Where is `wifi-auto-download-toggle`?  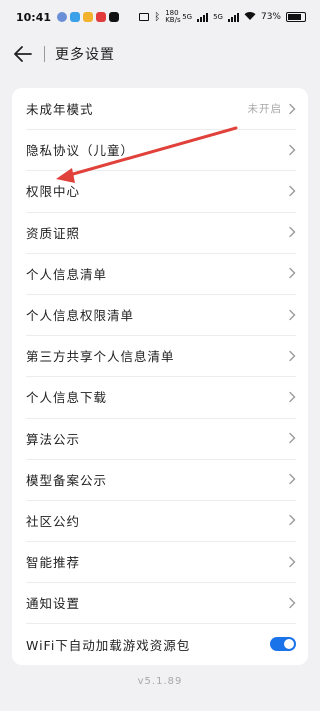 wifi-auto-download-toggle is located at coordinates (283, 644).